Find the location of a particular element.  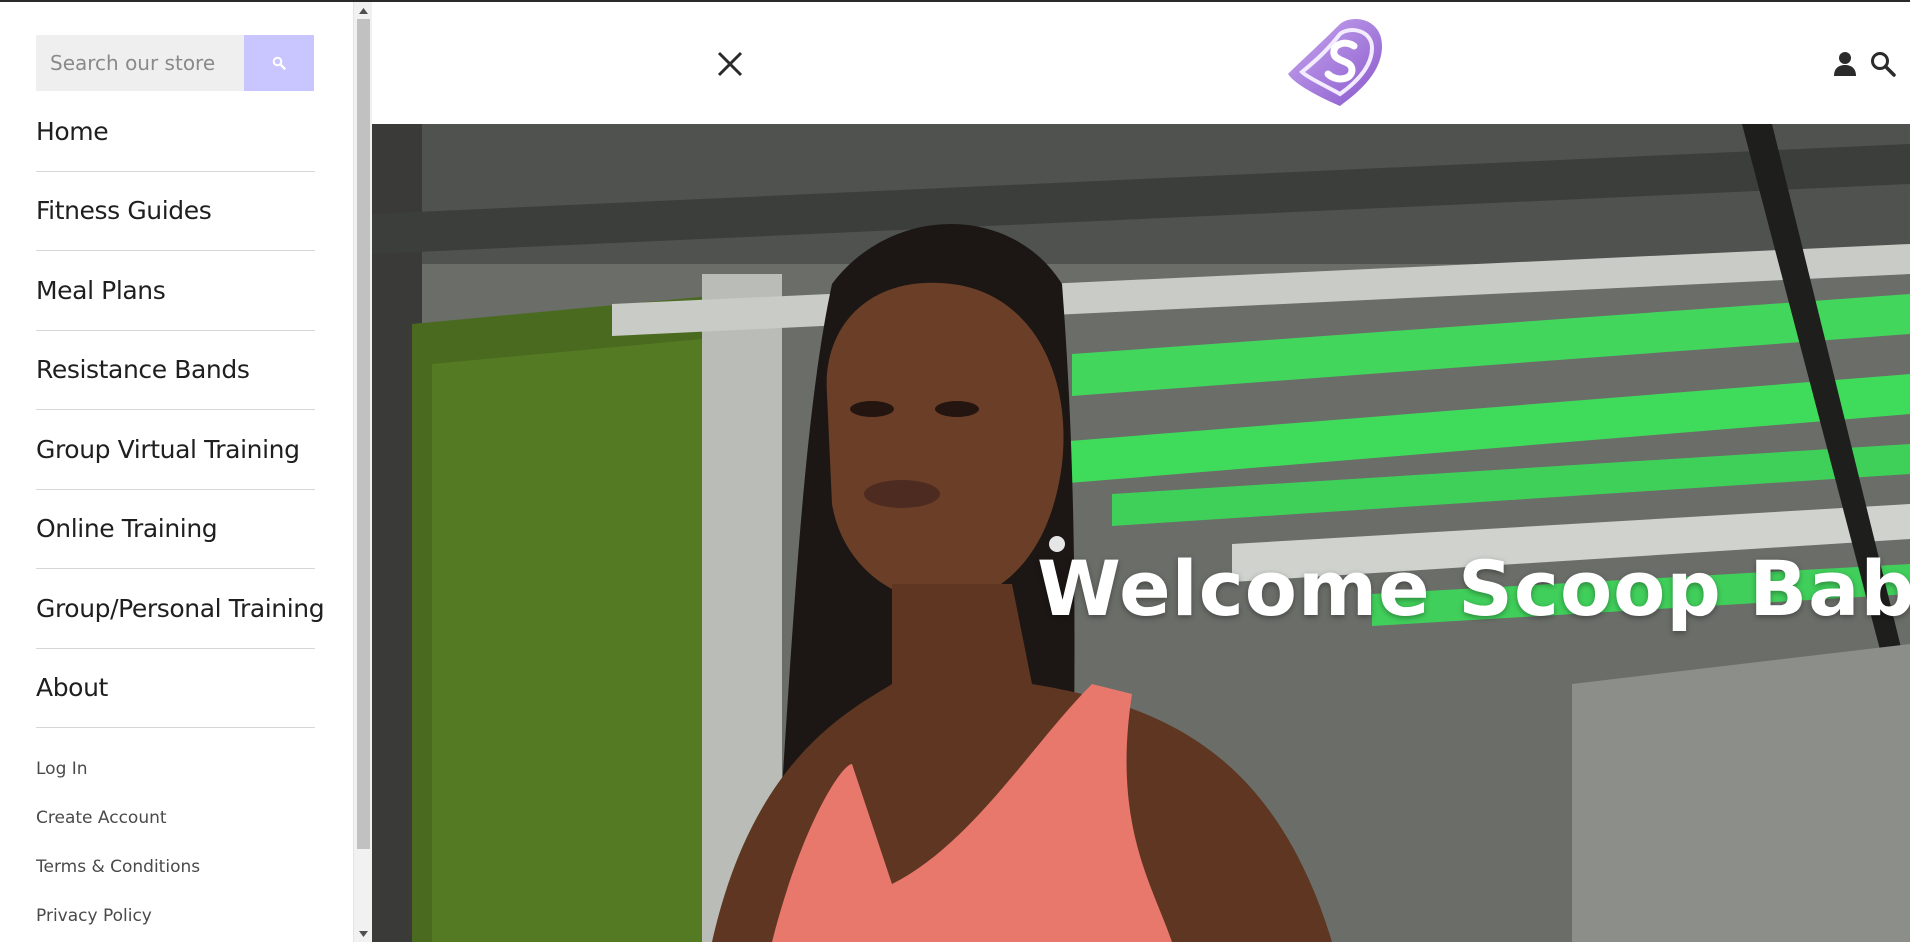

link-privacy-policy: Privacy Policy is located at coordinates (175, 915).